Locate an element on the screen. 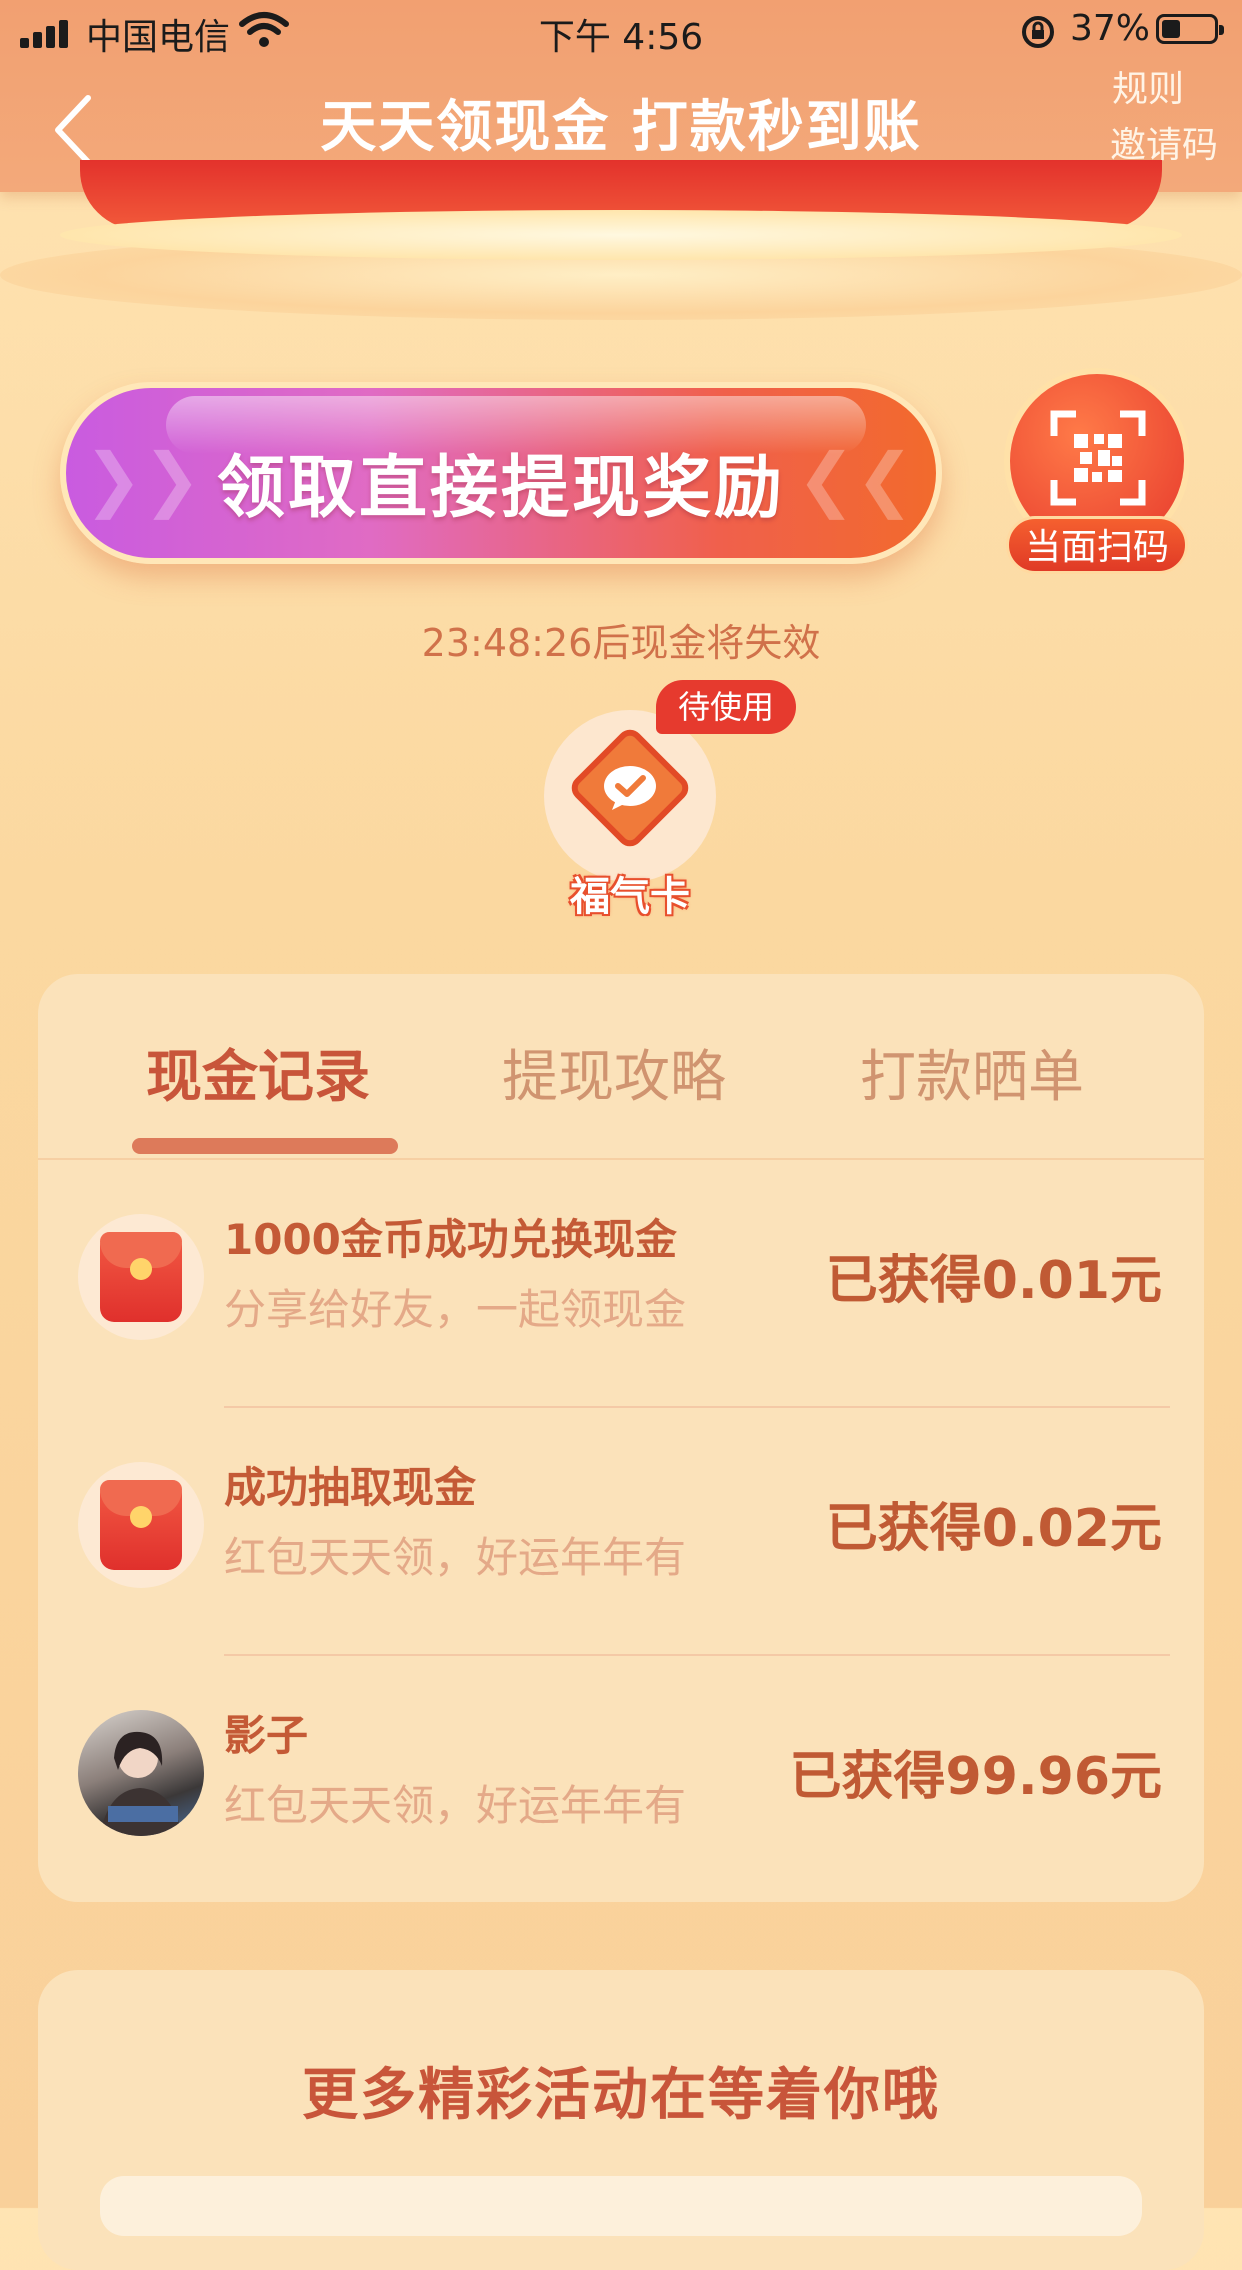  face-to-face-scan-button: 当面扫码 is located at coordinates (1098, 473).